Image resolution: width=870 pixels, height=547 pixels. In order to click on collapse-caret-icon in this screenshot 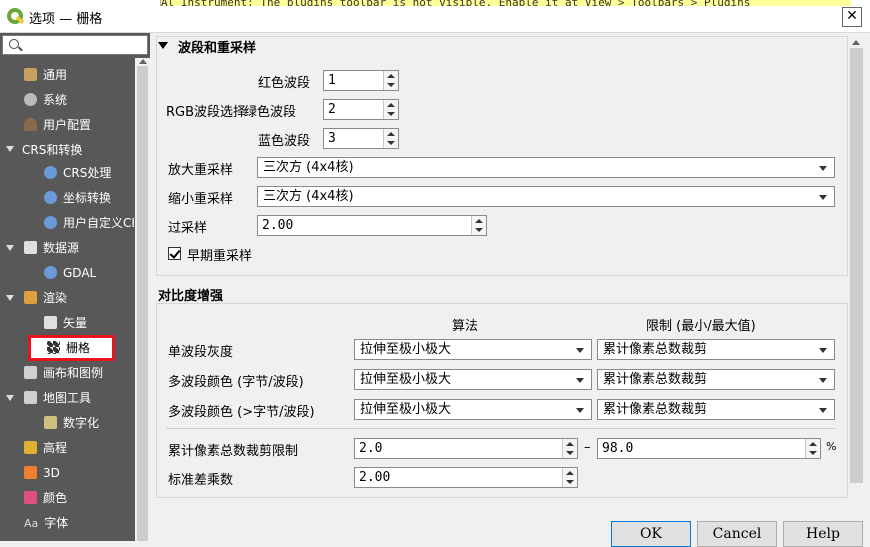, I will do `click(163, 45)`.